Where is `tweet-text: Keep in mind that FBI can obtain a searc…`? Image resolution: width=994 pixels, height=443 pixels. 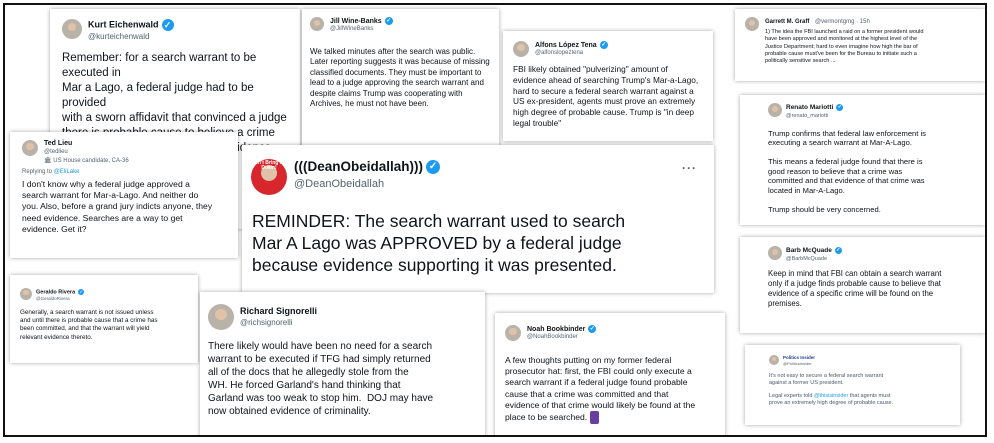
tweet-text: Keep in mind that FBI can obtain a searc… is located at coordinates (855, 289).